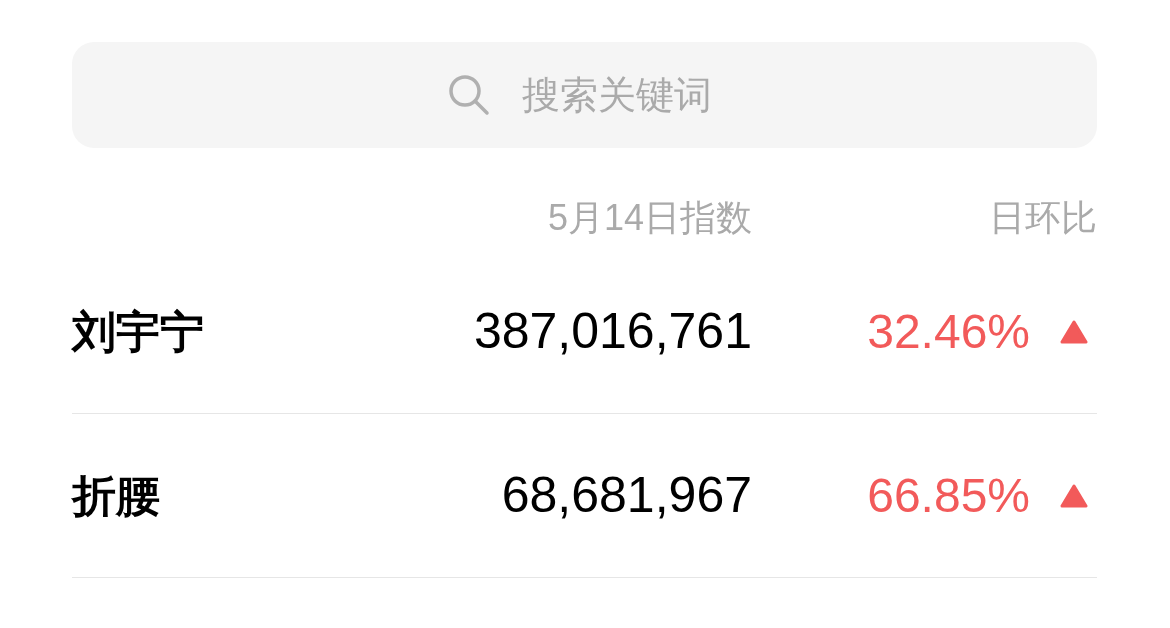  What do you see at coordinates (626, 495) in the screenshot?
I see `index-value: 68,681,967` at bounding box center [626, 495].